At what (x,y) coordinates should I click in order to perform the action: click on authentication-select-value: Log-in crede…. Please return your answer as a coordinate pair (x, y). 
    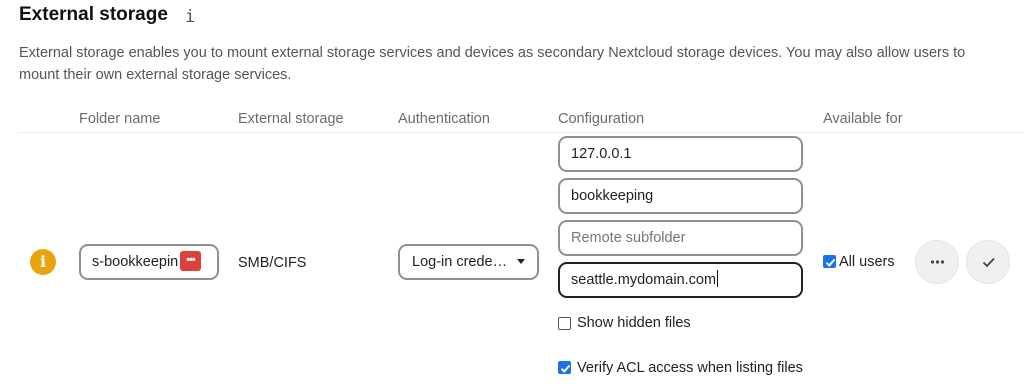
    Looking at the image, I should click on (460, 262).